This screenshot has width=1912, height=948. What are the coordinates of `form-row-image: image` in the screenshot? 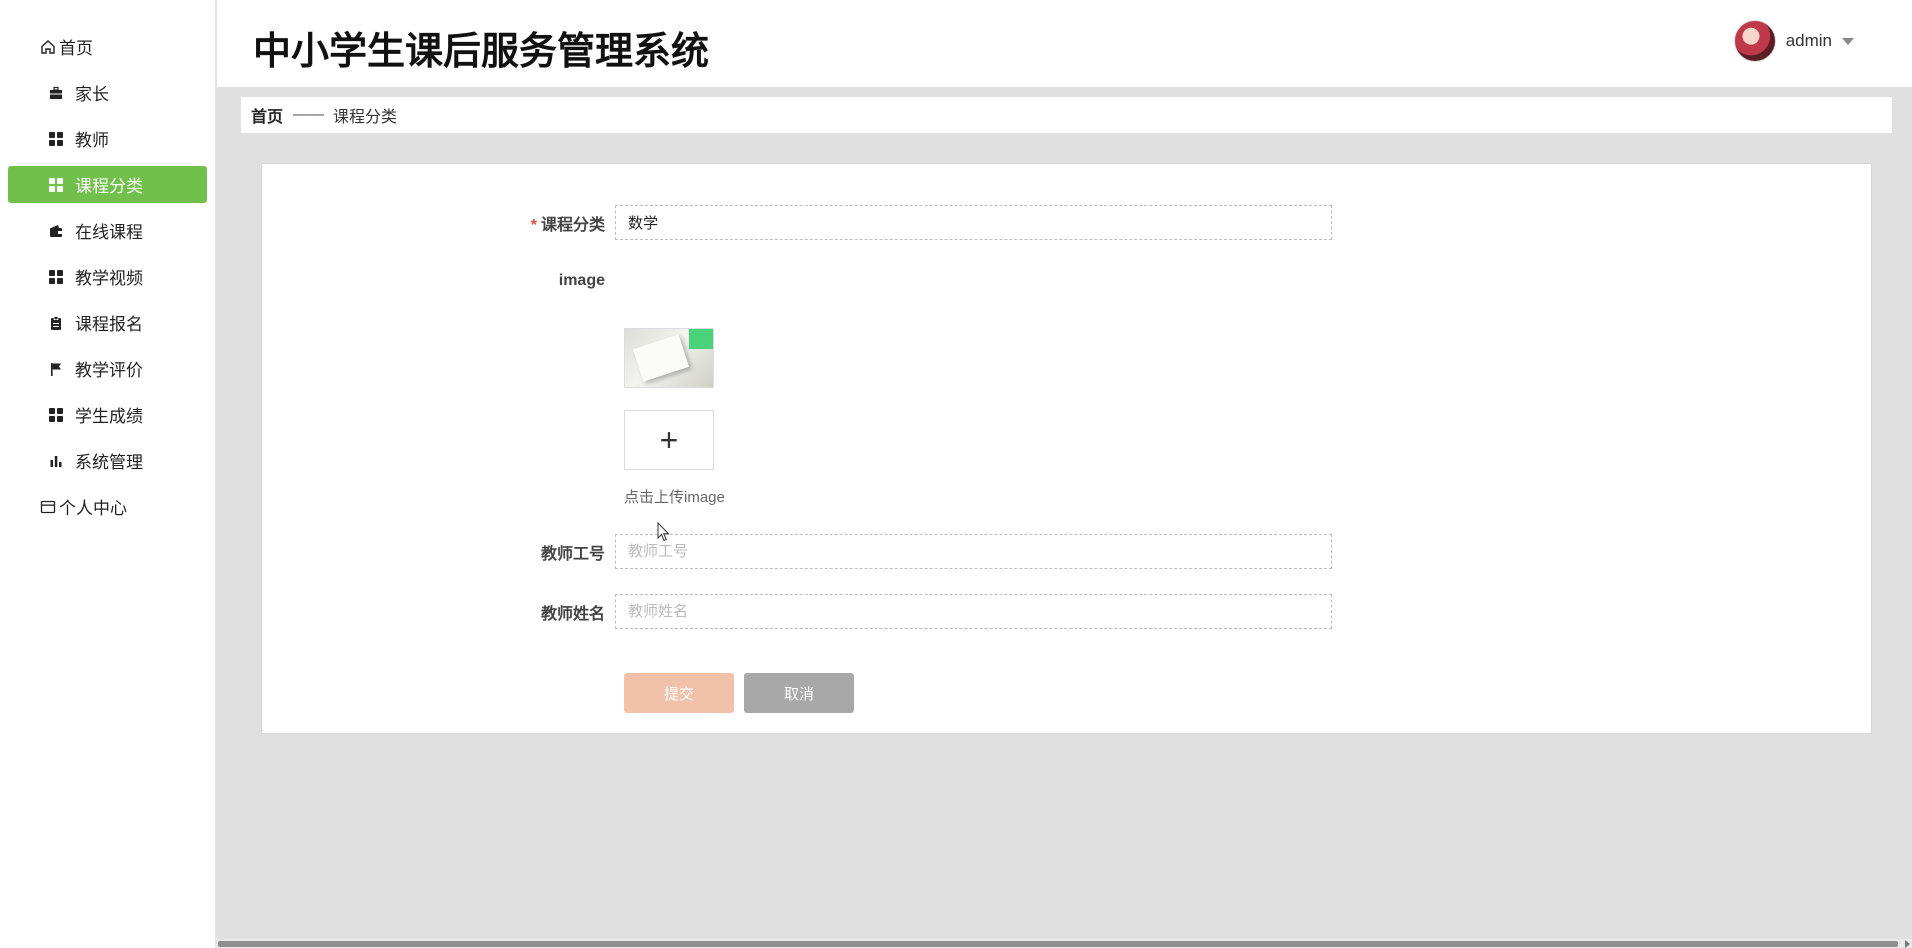 It's located at (438, 281).